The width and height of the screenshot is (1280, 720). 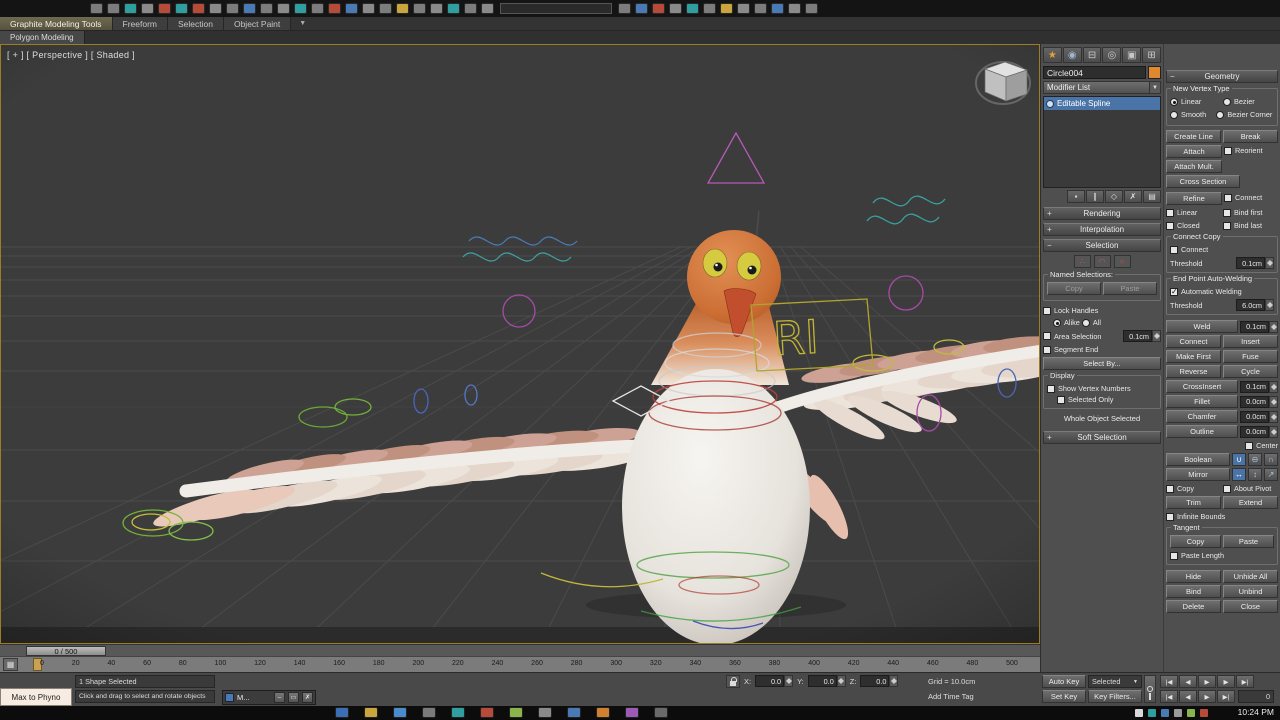 What do you see at coordinates (470, 8) in the screenshot?
I see `align-icon` at bounding box center [470, 8].